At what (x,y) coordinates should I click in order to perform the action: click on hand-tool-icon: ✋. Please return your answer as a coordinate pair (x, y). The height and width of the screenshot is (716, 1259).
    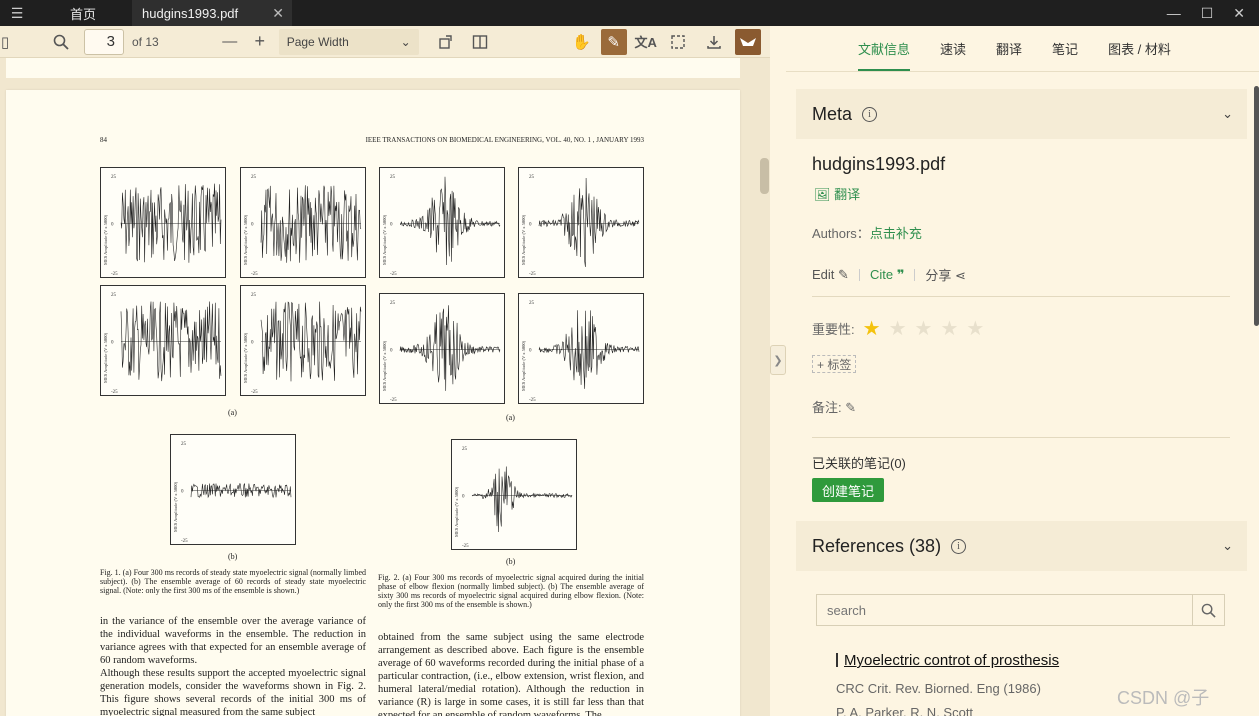
    Looking at the image, I should click on (582, 42).